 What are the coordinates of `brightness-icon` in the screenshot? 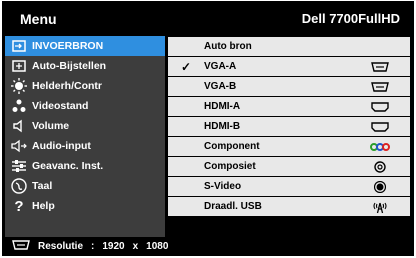 It's located at (19, 86).